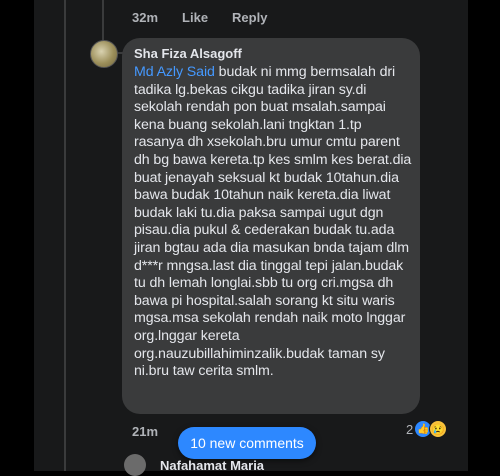  I want to click on comment-author: Sha Fiza Alsagoff, so click(188, 53).